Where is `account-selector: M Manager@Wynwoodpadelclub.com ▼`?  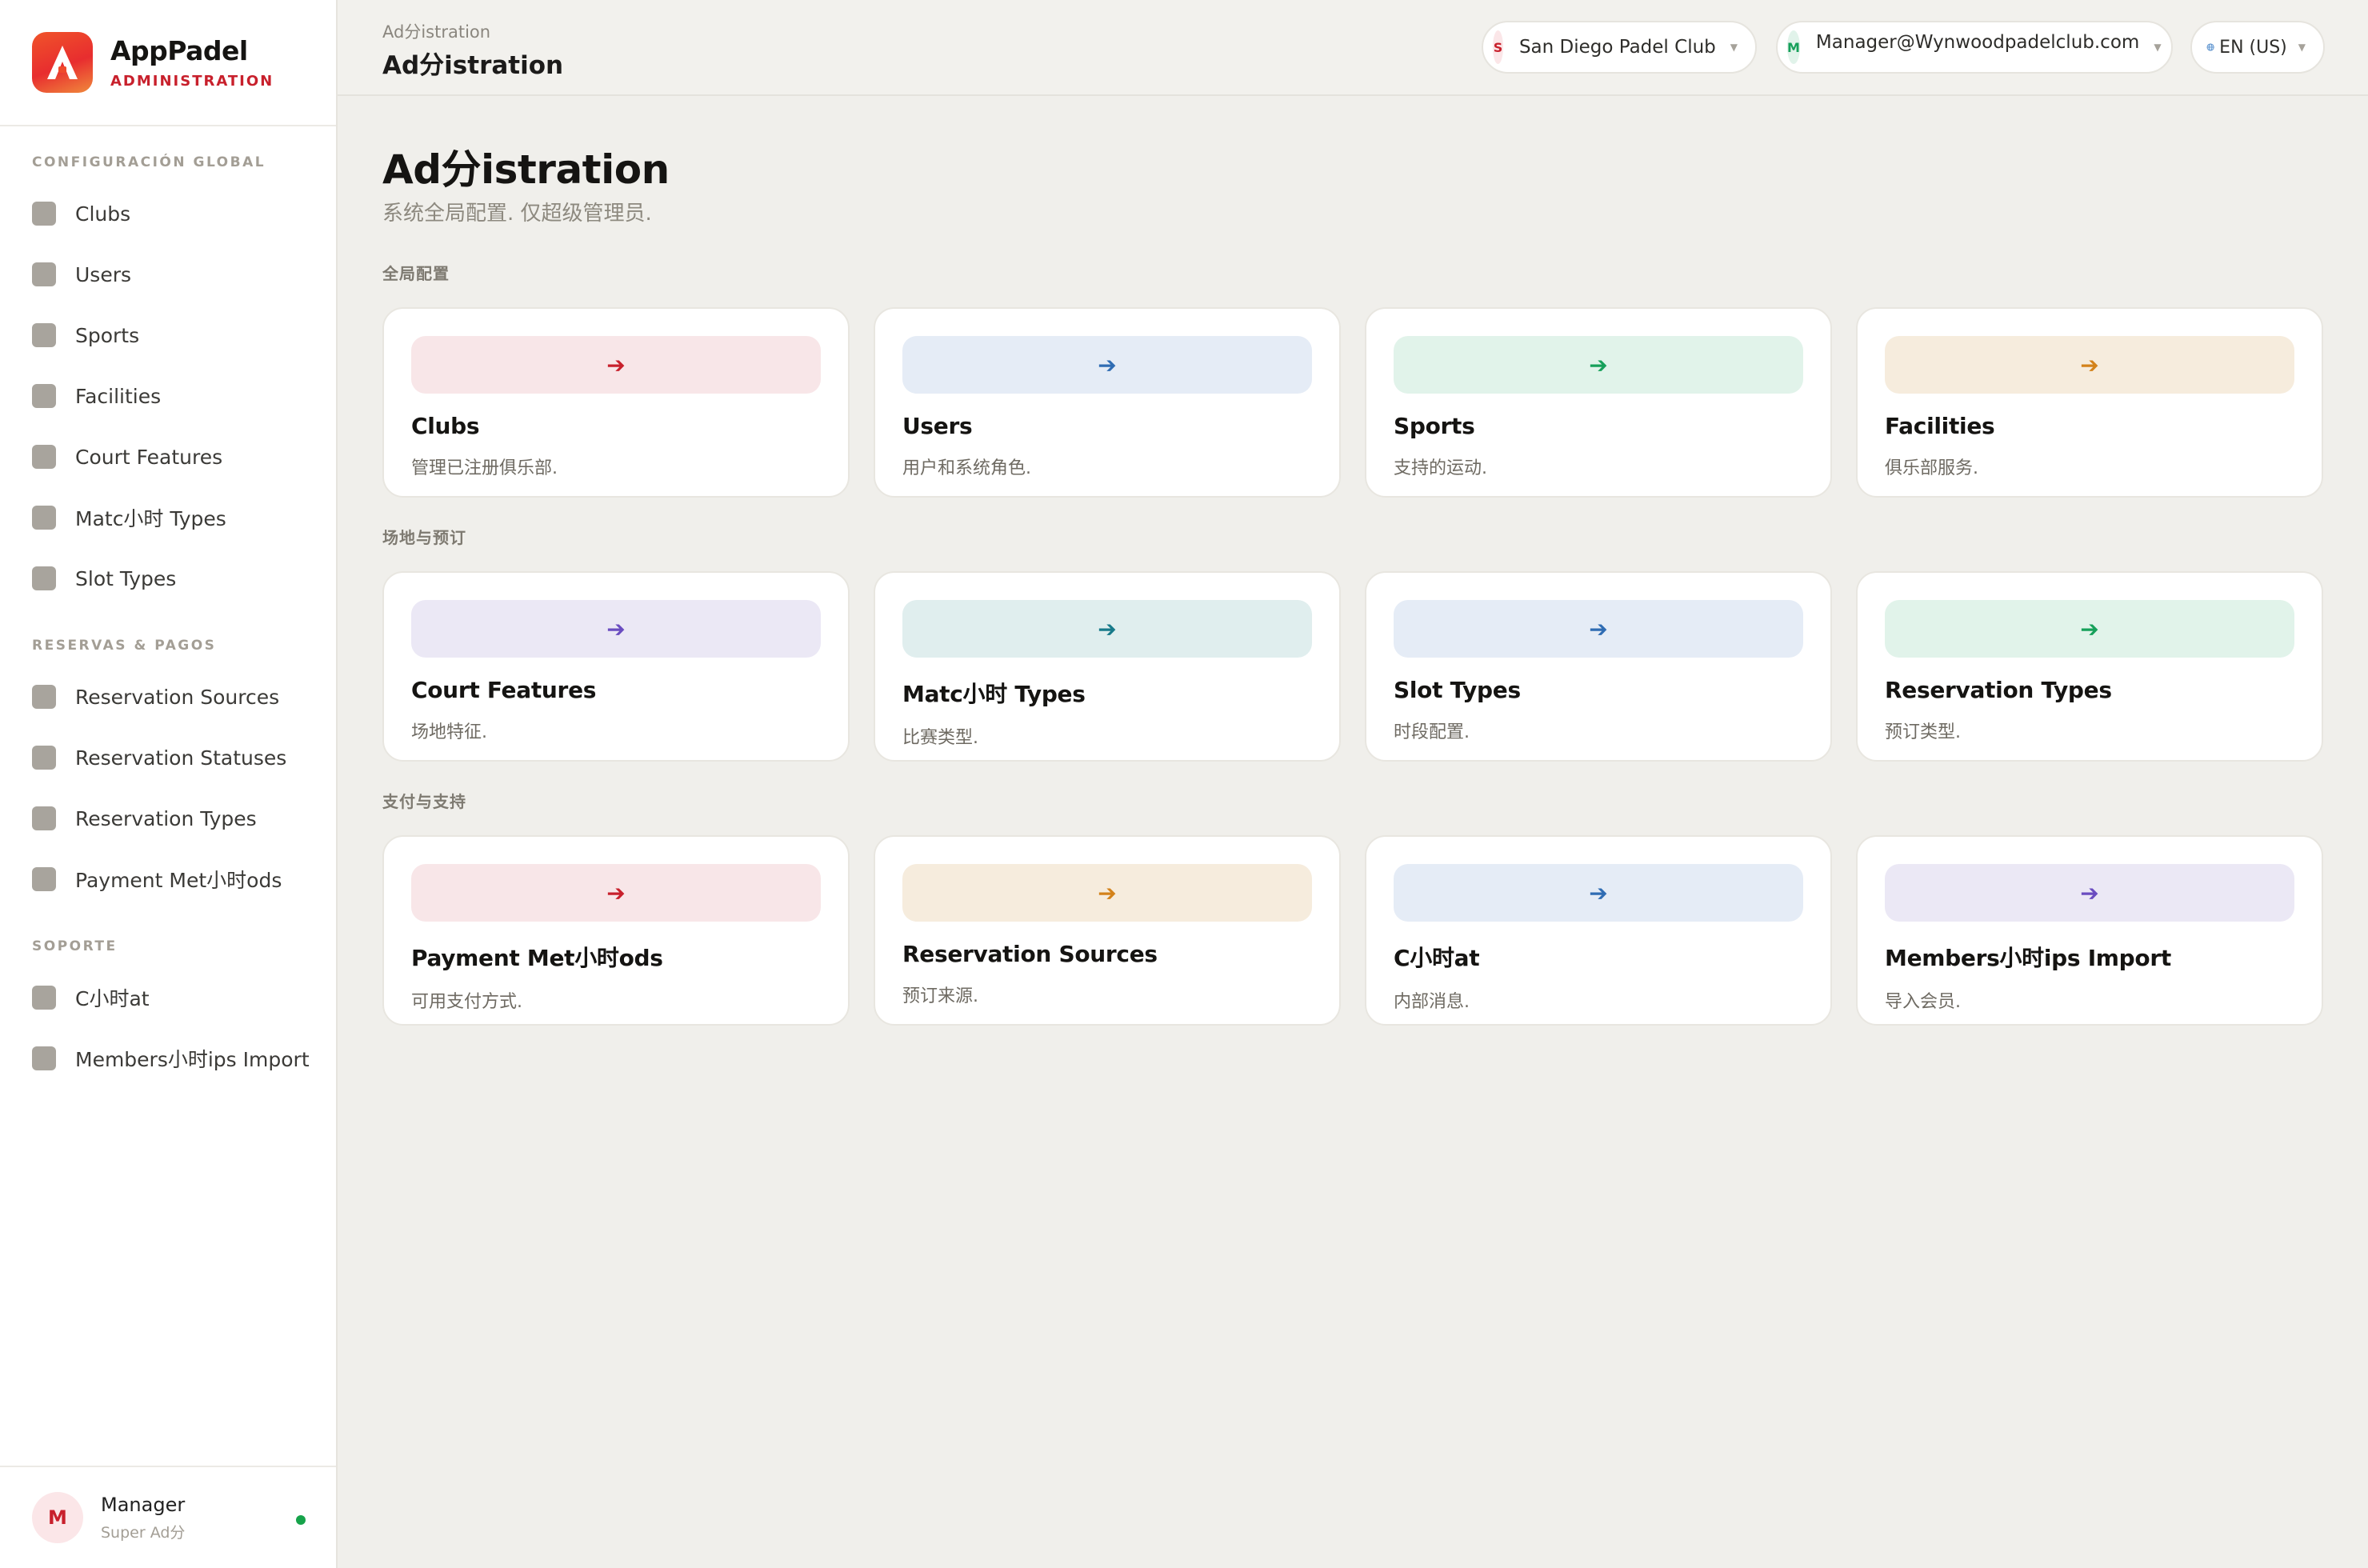 account-selector: M Manager@Wynwoodpadelclub.com ▼ is located at coordinates (1974, 47).